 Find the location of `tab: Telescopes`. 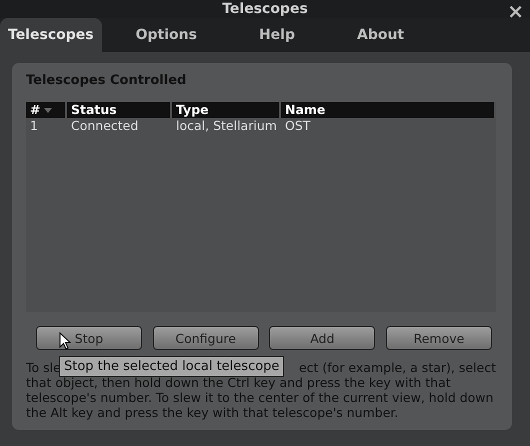

tab: Telescopes is located at coordinates (51, 35).